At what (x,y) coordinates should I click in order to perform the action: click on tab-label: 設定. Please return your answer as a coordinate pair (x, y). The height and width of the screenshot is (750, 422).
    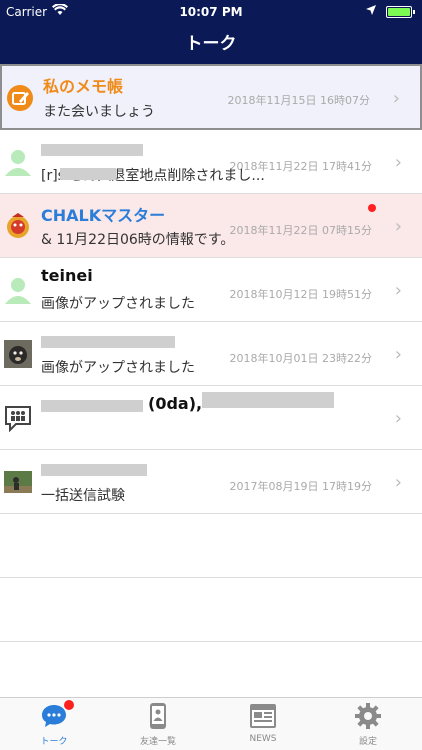
    Looking at the image, I should click on (367, 742).